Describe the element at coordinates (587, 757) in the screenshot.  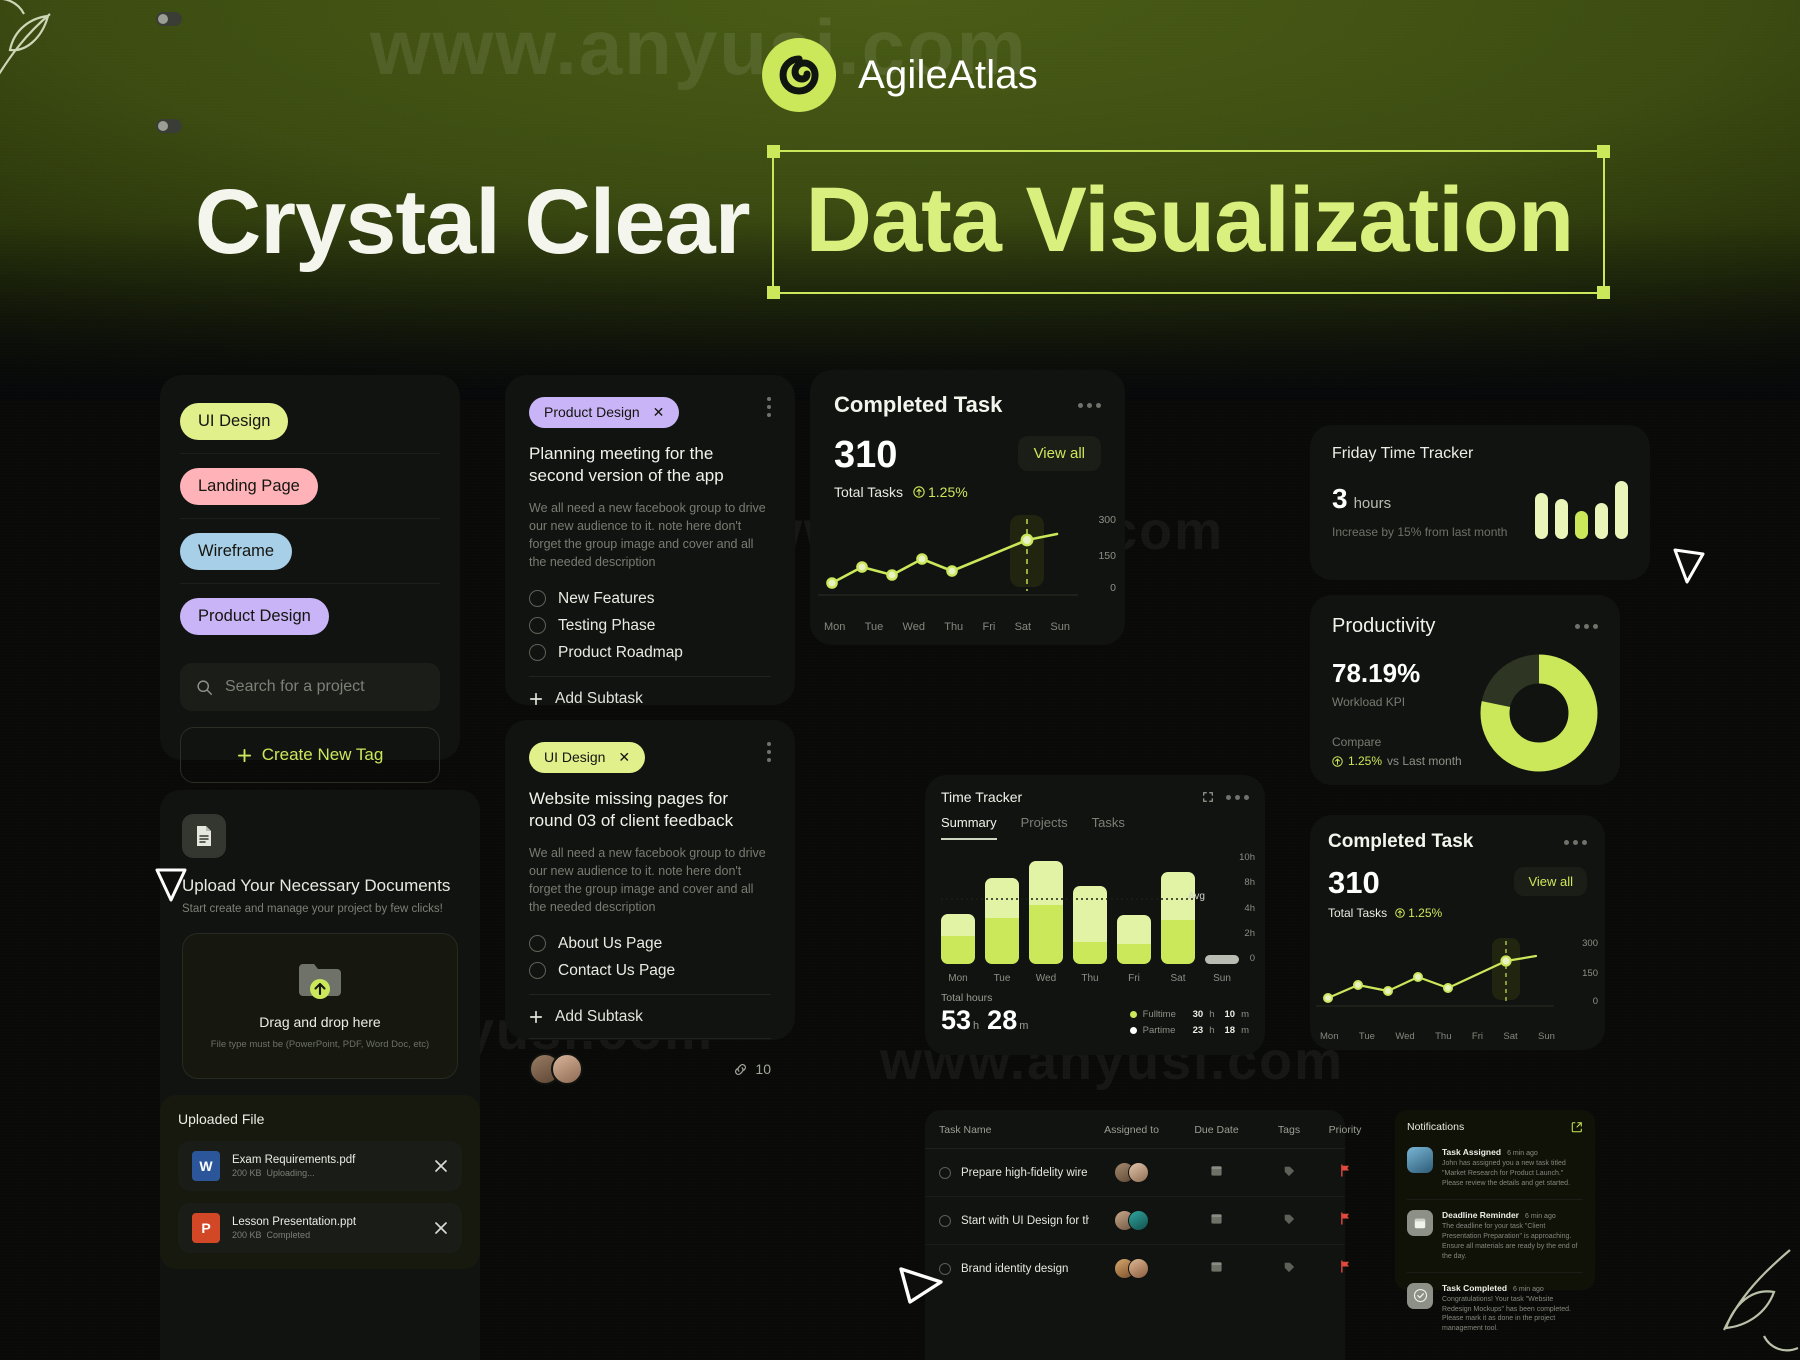
I see `task-tag: UI Design ✕` at that location.